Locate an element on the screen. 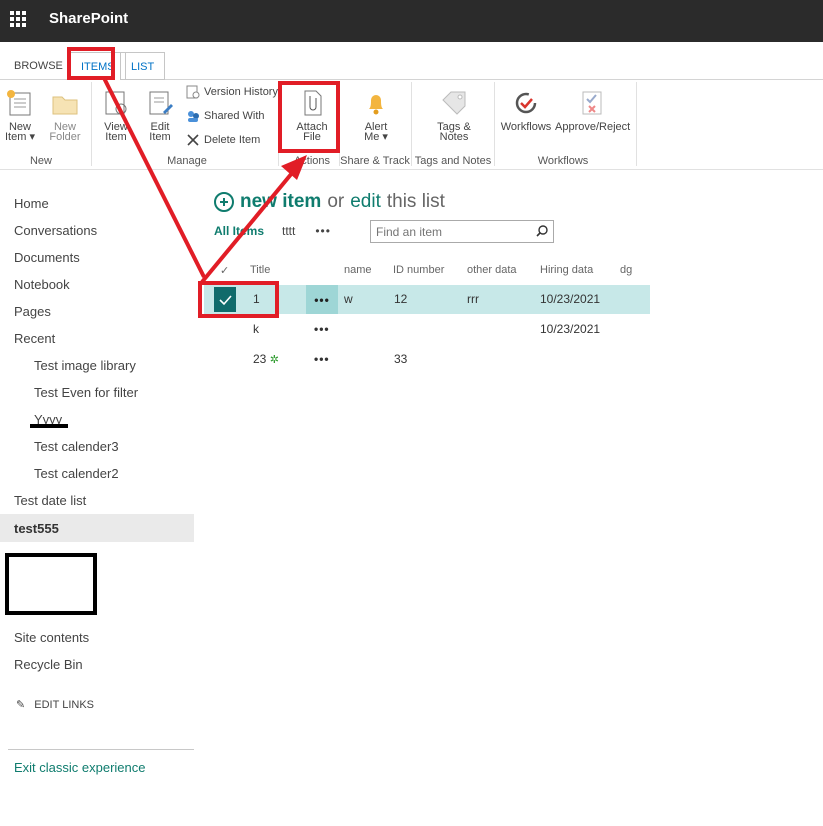 Image resolution: width=823 pixels, height=826 pixels. workflows-button: Workflows is located at coordinates (526, 110).